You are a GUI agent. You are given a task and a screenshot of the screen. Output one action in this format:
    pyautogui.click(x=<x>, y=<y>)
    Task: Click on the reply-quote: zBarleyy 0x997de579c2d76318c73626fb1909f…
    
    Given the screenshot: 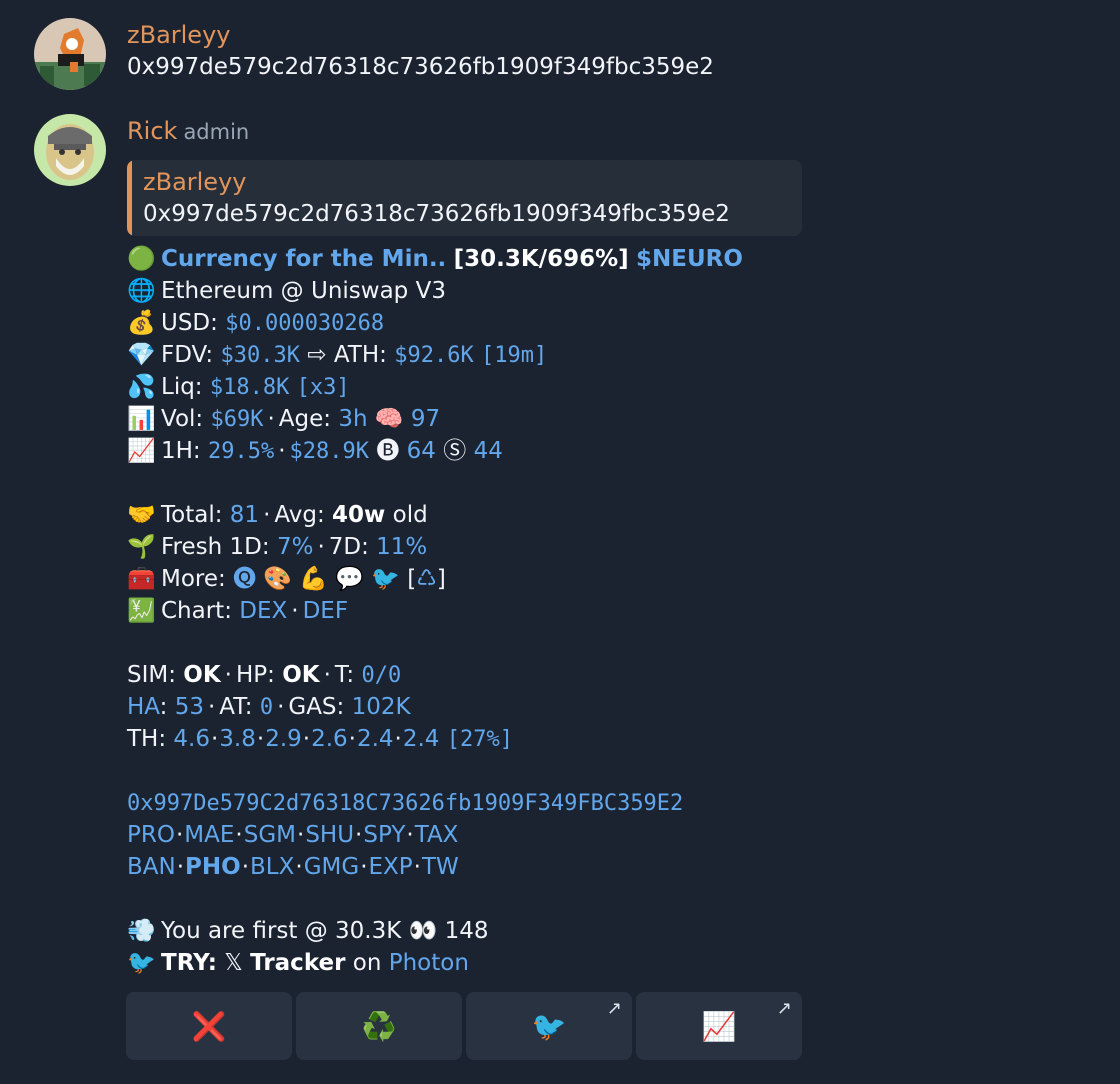 What is the action you would take?
    pyautogui.click(x=464, y=198)
    